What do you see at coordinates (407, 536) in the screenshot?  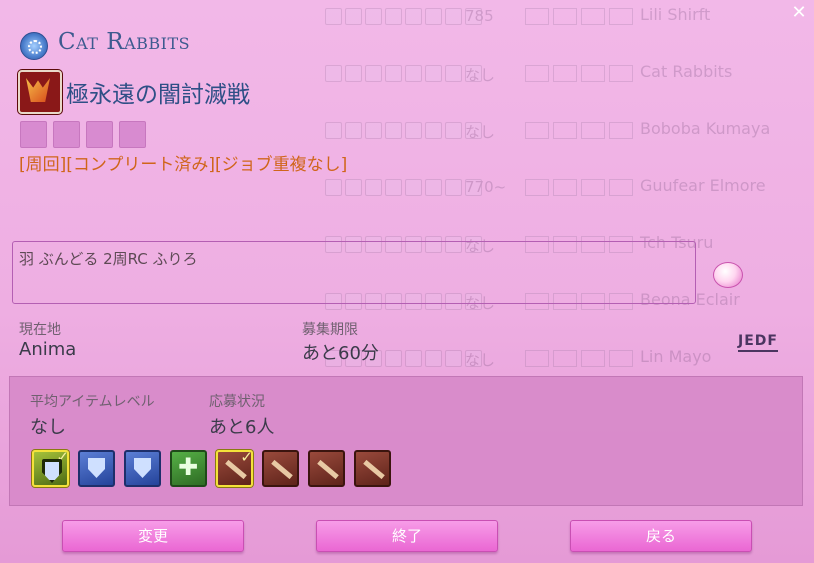 I see `end-button: 終了` at bounding box center [407, 536].